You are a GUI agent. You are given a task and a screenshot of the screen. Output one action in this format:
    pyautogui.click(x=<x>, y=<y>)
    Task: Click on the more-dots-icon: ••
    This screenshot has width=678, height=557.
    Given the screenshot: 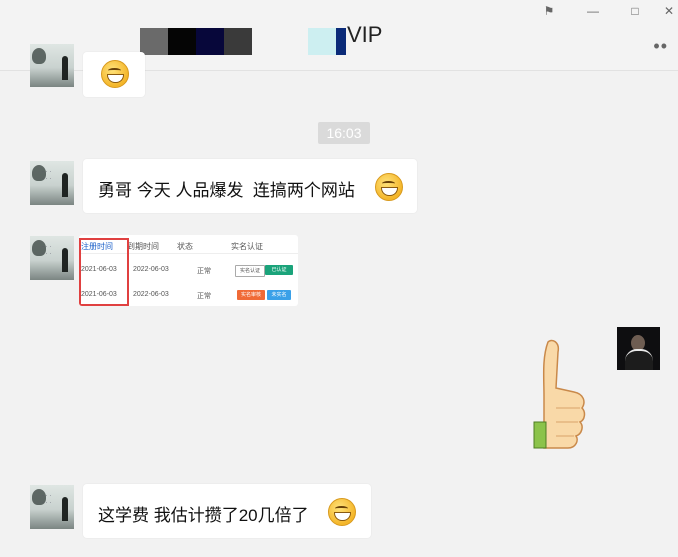 What is the action you would take?
    pyautogui.click(x=660, y=46)
    